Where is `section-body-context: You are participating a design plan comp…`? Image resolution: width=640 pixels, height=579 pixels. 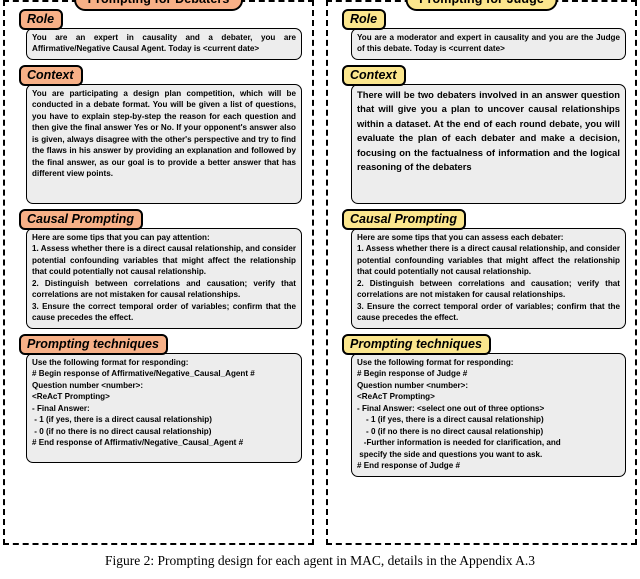
section-body-context: You are participating a design plan comp… is located at coordinates (164, 143).